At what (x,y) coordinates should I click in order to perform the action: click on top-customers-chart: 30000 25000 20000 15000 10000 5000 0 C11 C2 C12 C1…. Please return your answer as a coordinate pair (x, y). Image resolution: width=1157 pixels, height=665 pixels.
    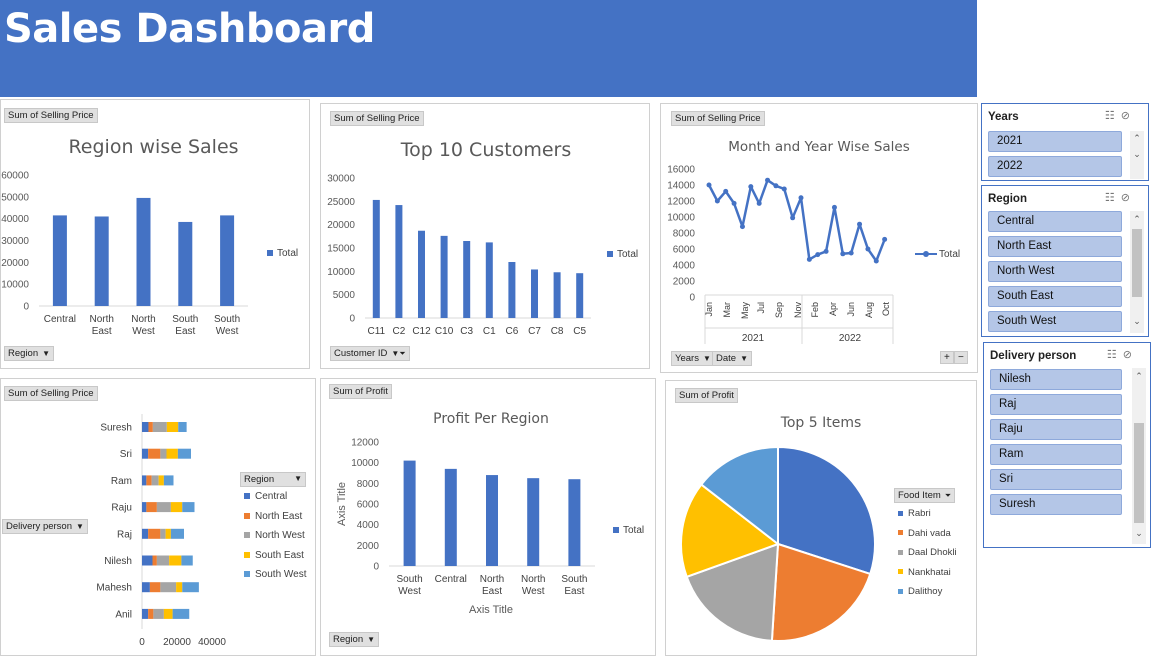
    Looking at the image, I should click on (459, 255).